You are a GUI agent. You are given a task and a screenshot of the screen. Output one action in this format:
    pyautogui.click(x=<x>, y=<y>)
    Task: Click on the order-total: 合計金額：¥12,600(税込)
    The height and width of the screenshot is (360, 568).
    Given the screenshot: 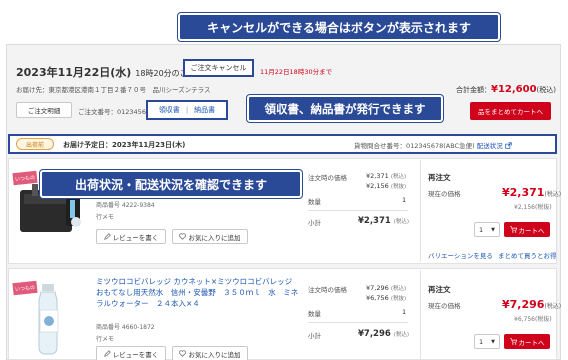 What is the action you would take?
    pyautogui.click(x=506, y=89)
    